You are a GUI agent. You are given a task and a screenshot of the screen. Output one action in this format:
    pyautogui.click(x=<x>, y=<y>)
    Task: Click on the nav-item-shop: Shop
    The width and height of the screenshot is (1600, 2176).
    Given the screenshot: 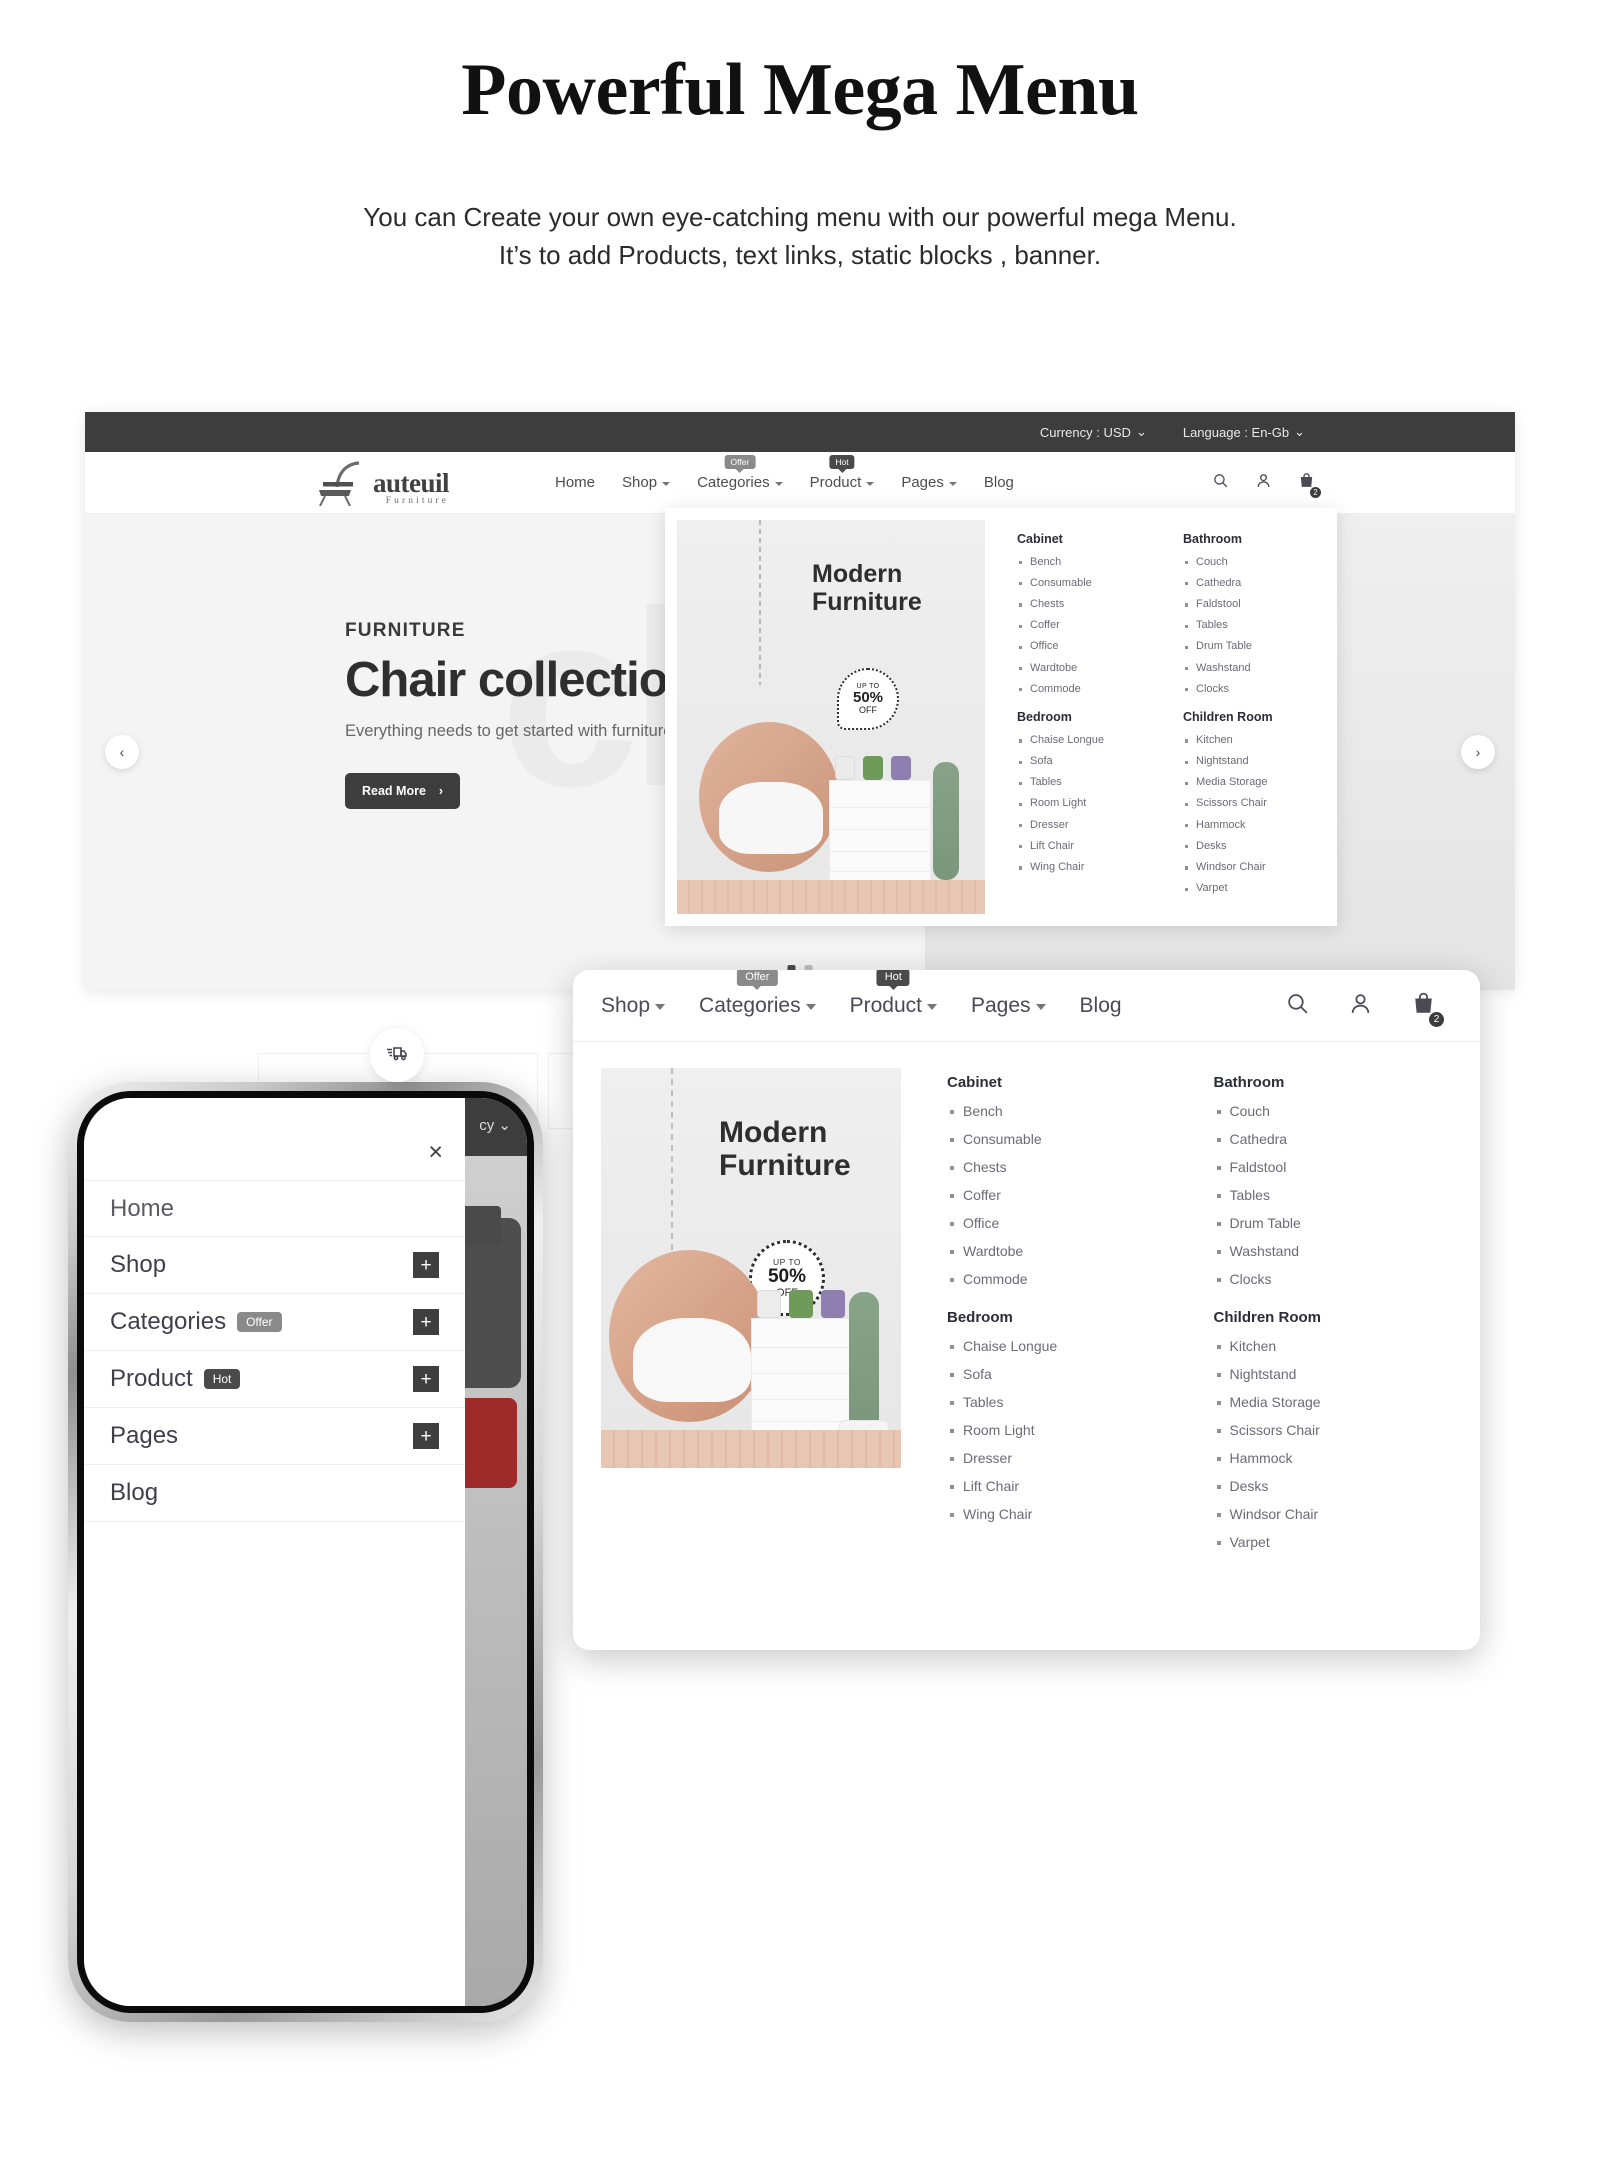 What is the action you would take?
    pyautogui.click(x=646, y=482)
    